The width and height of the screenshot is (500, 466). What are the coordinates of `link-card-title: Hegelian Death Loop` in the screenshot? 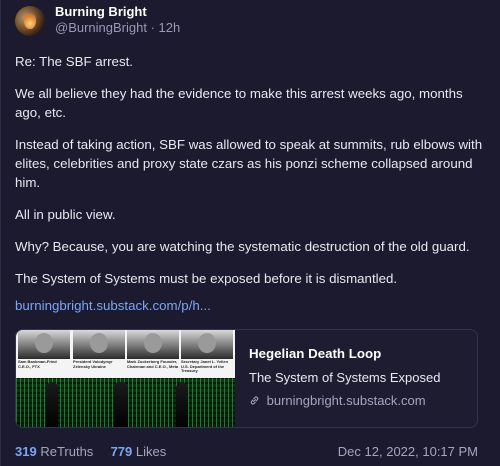 It's located at (315, 353).